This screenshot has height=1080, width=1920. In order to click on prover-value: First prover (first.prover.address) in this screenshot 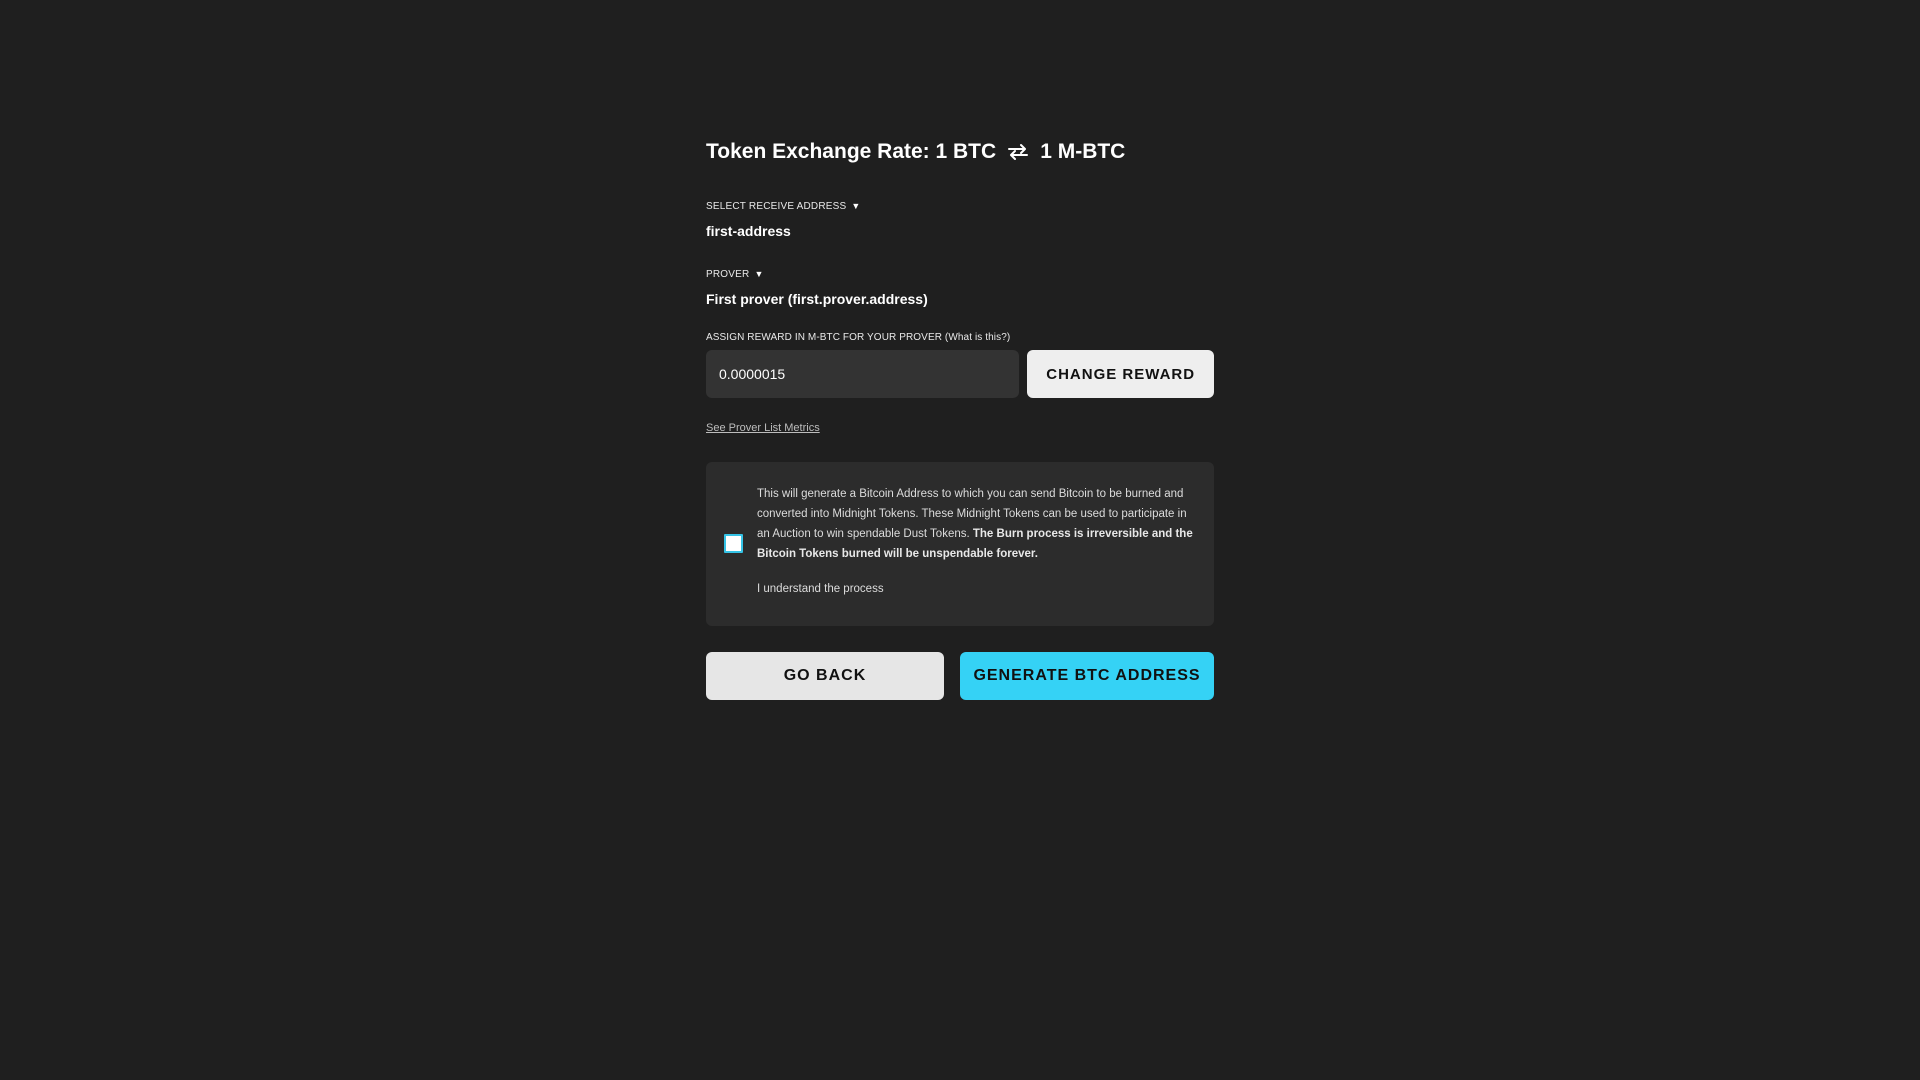, I will do `click(817, 299)`.